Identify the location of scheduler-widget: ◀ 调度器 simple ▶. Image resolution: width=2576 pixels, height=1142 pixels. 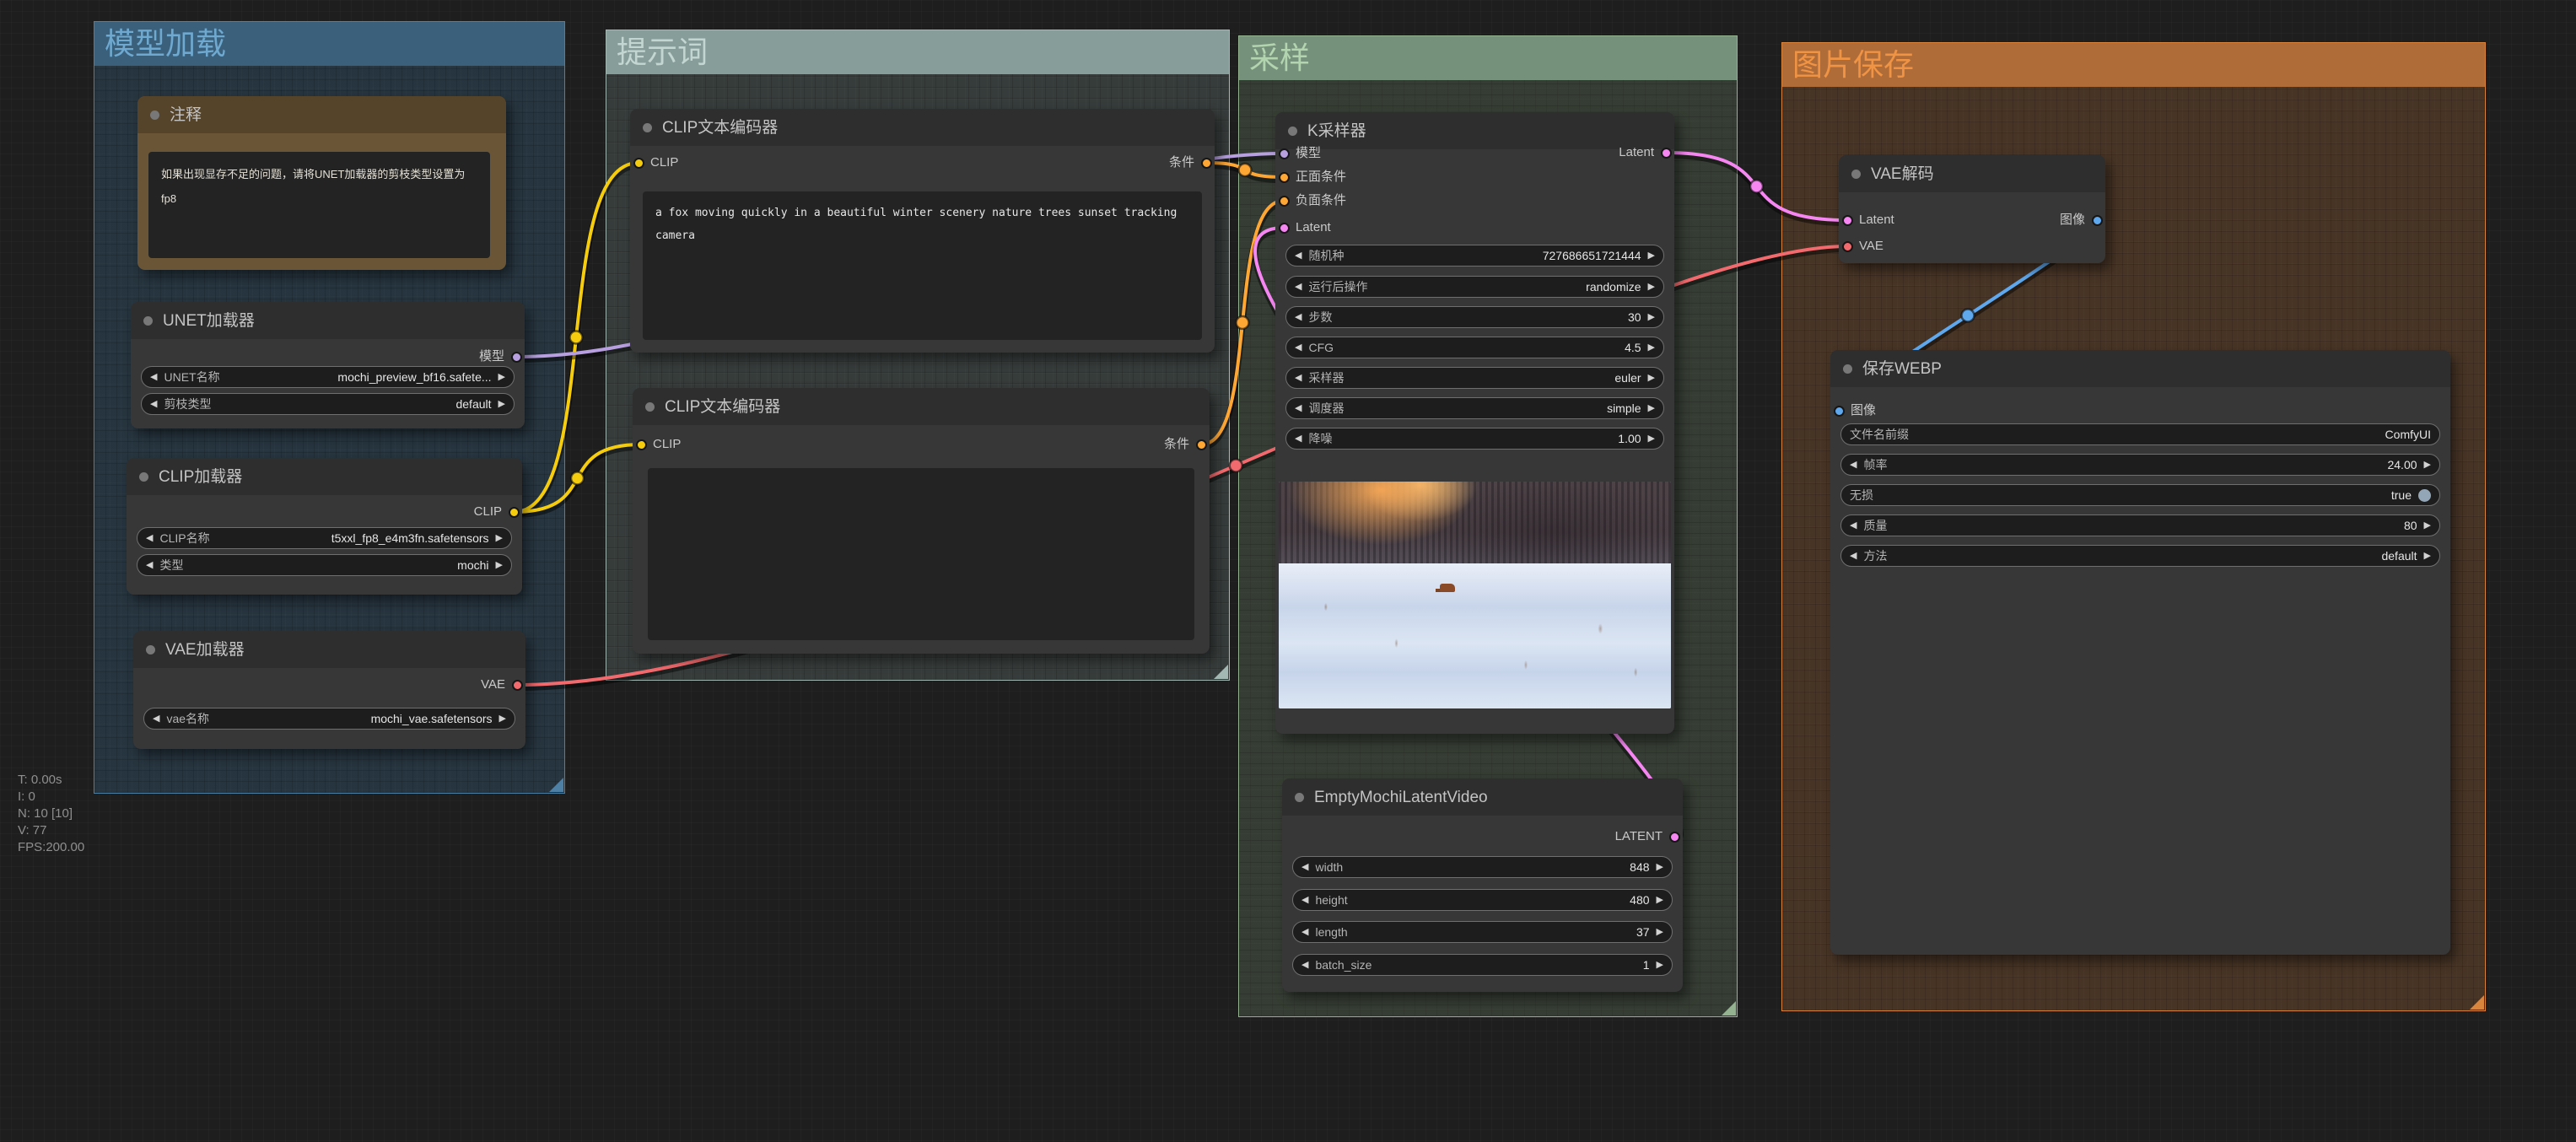
(1474, 408).